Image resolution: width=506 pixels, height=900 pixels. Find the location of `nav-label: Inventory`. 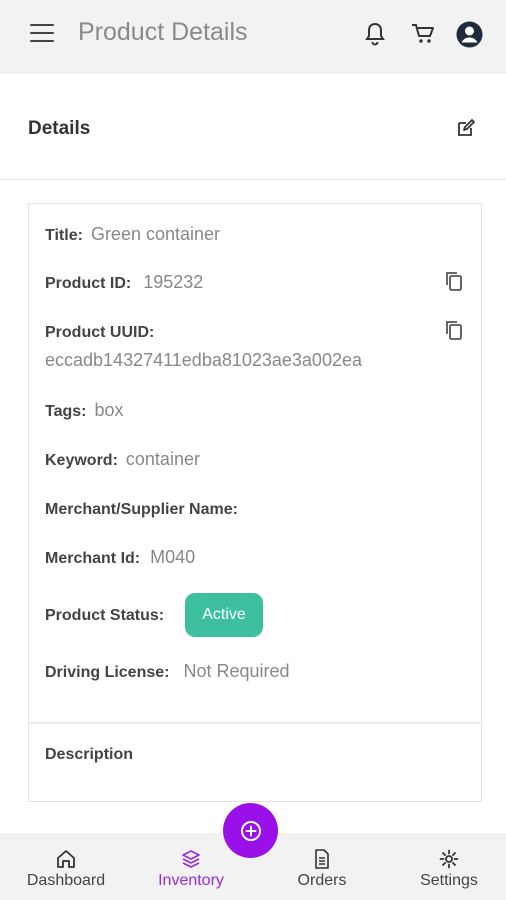

nav-label: Inventory is located at coordinates (191, 880).